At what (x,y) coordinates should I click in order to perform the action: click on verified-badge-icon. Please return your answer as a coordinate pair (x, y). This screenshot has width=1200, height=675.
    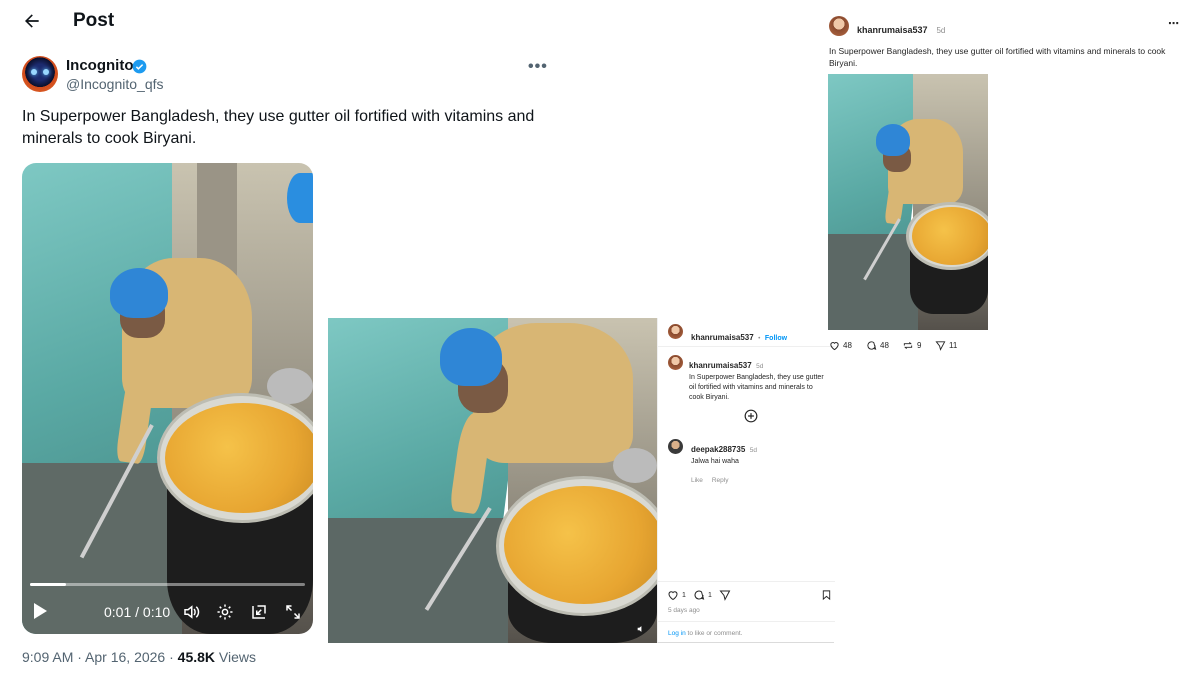
    Looking at the image, I should click on (139, 66).